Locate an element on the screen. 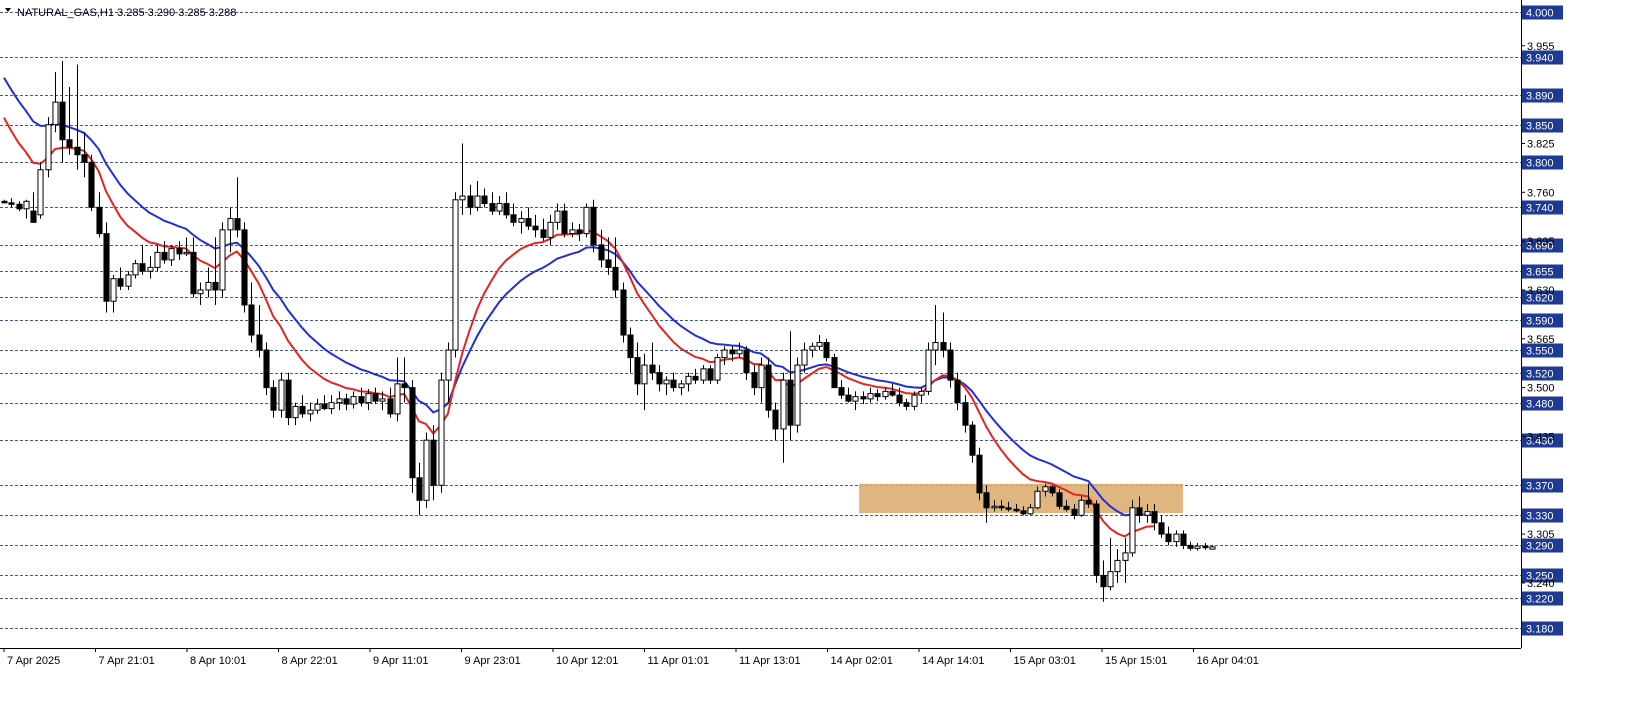  time-tick-label: 15 Apr 15:01 is located at coordinates (1136, 661).